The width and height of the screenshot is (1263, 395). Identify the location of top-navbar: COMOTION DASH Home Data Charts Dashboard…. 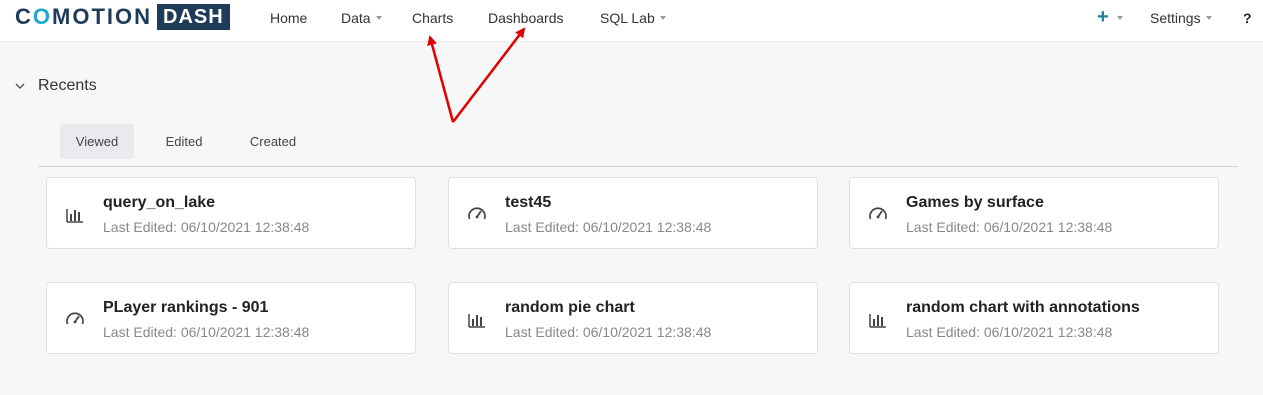
(631, 21).